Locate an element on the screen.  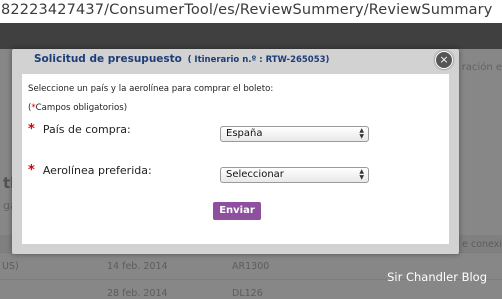
submit-button: Enviar is located at coordinates (237, 211).